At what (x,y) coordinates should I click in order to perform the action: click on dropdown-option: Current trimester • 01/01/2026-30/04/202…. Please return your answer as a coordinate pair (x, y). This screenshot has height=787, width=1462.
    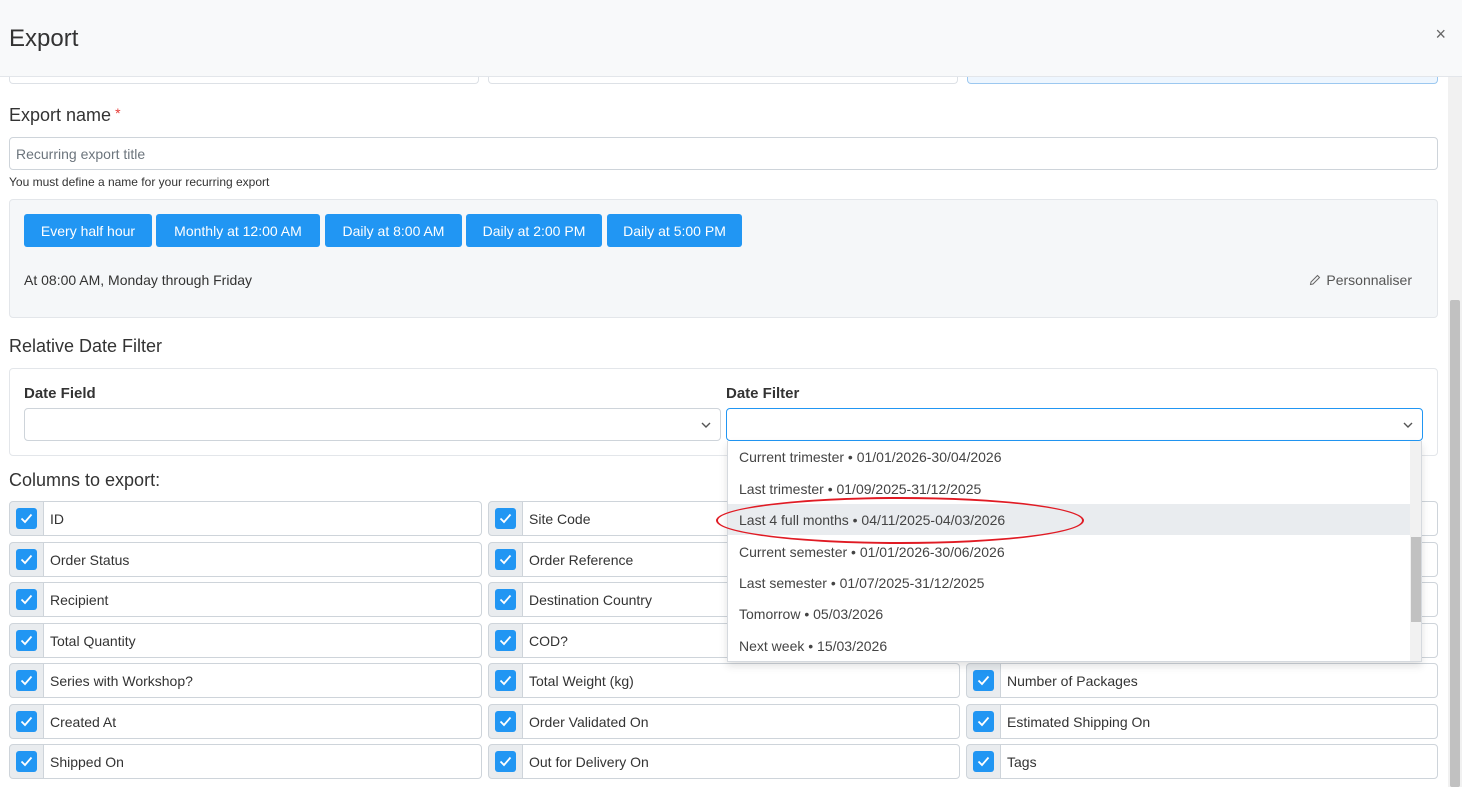
    Looking at the image, I should click on (1069, 456).